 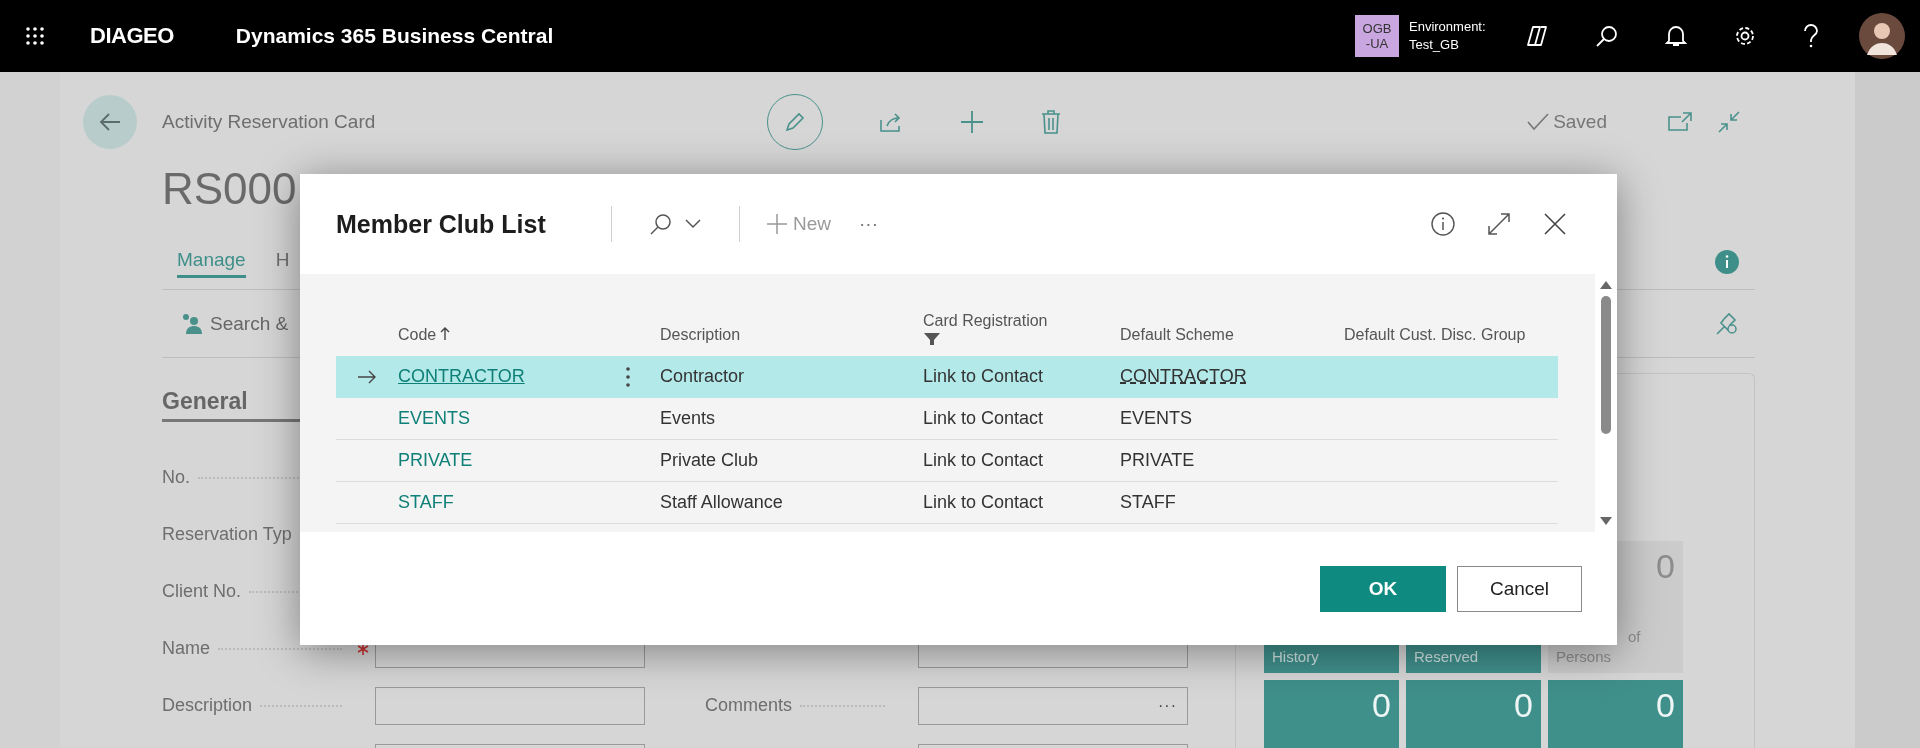 What do you see at coordinates (1383, 588) in the screenshot?
I see `ok-button: OK` at bounding box center [1383, 588].